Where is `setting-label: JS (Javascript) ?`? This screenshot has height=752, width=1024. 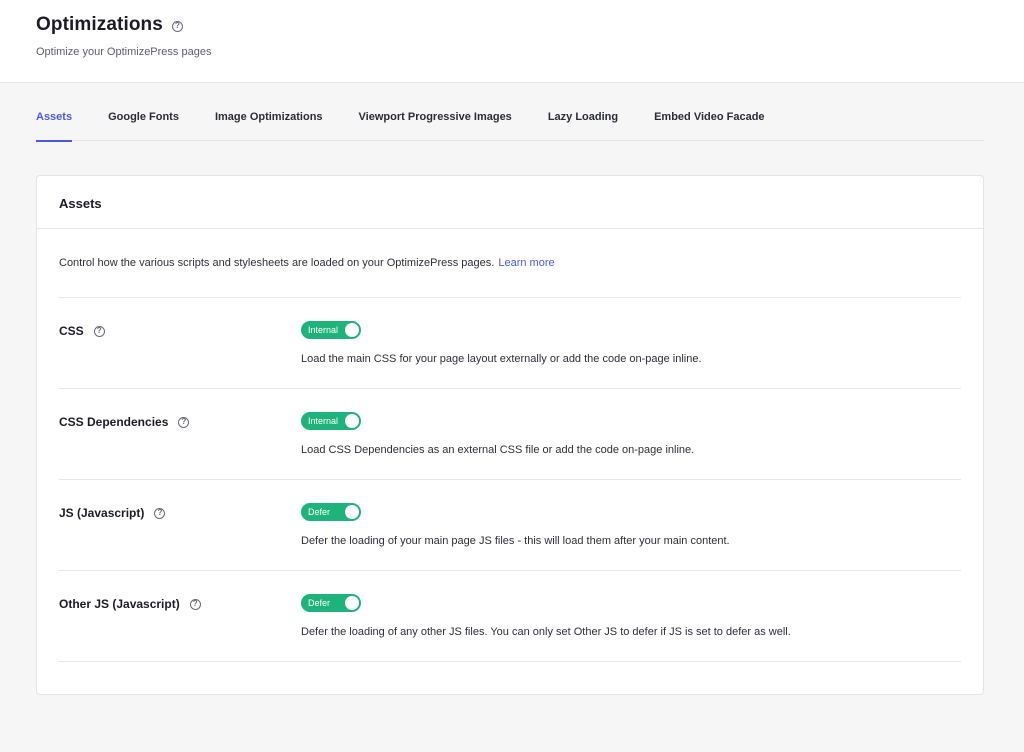 setting-label: JS (Javascript) ? is located at coordinates (112, 513).